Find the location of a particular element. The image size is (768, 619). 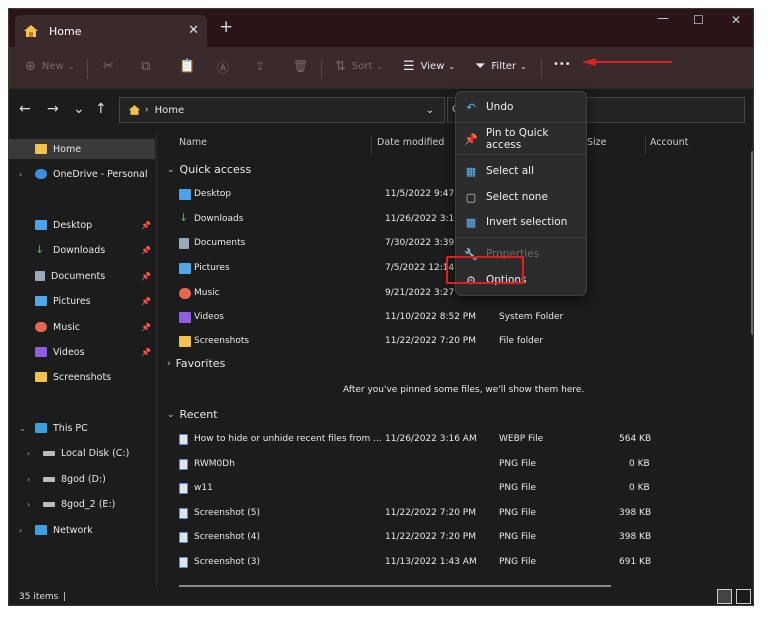

menu-item-invert-selection: ▩ Invert selection is located at coordinates (521, 222).